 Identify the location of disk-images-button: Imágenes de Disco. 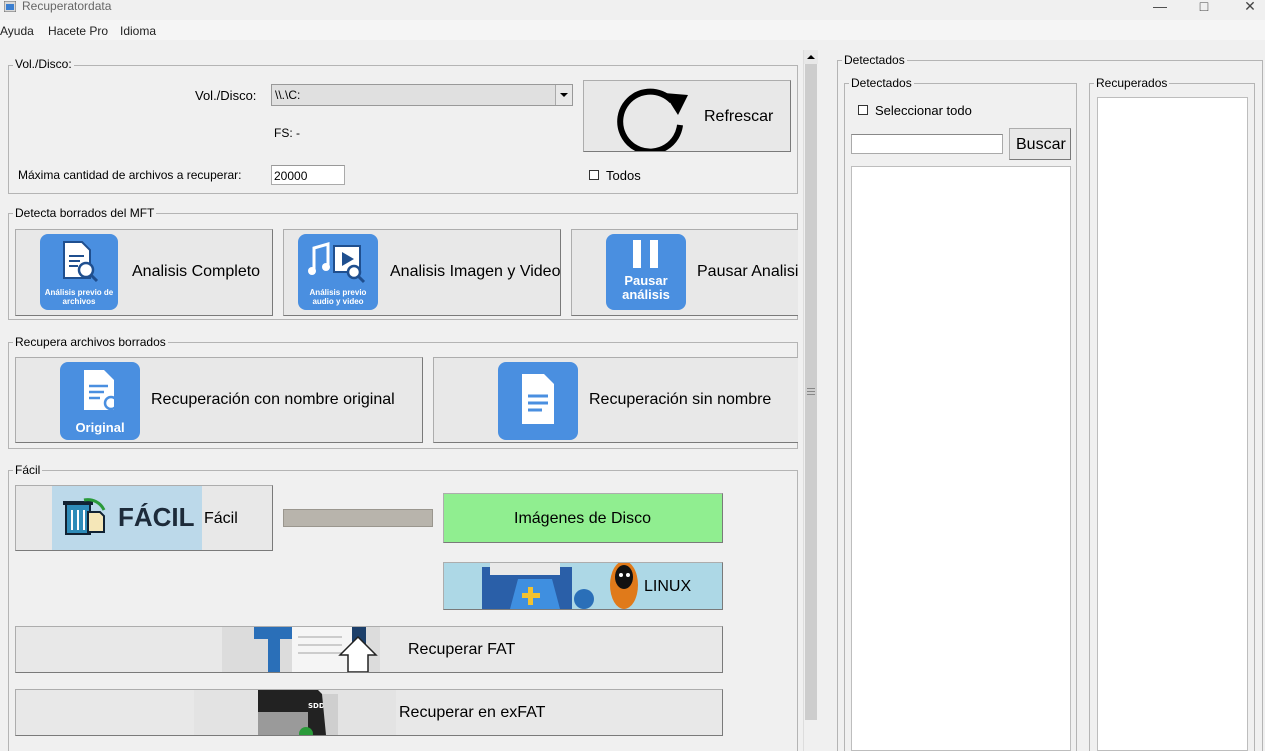
(583, 518).